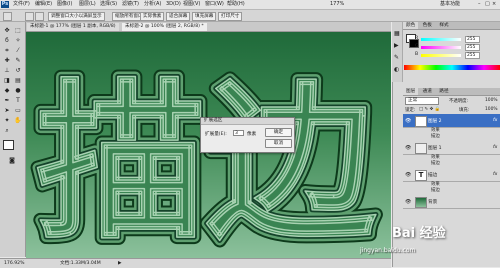 The width and height of the screenshot is (500, 268). Describe the element at coordinates (337, 4) in the screenshot. I see `zoom-level: 177%` at that location.